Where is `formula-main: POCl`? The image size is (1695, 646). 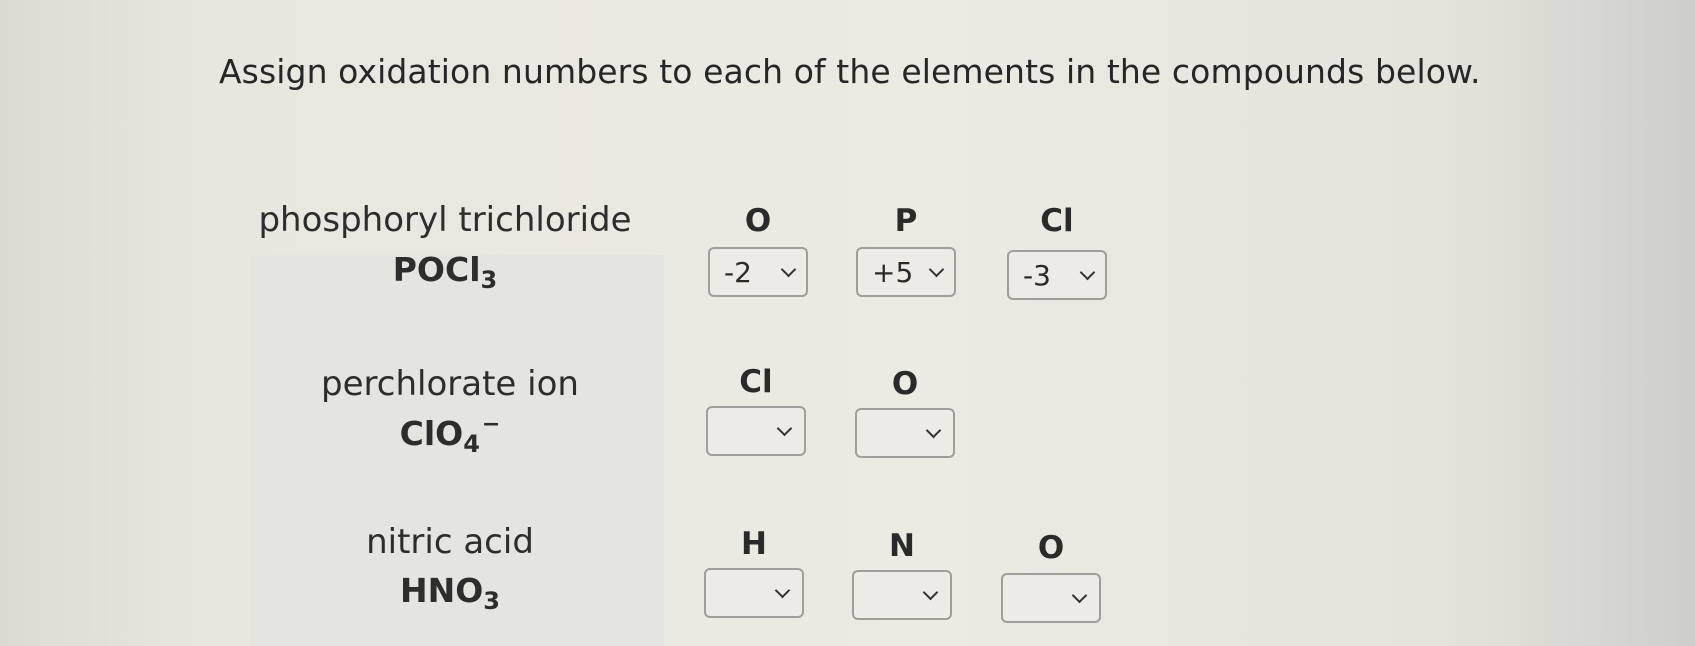
formula-main: POCl is located at coordinates (436, 269).